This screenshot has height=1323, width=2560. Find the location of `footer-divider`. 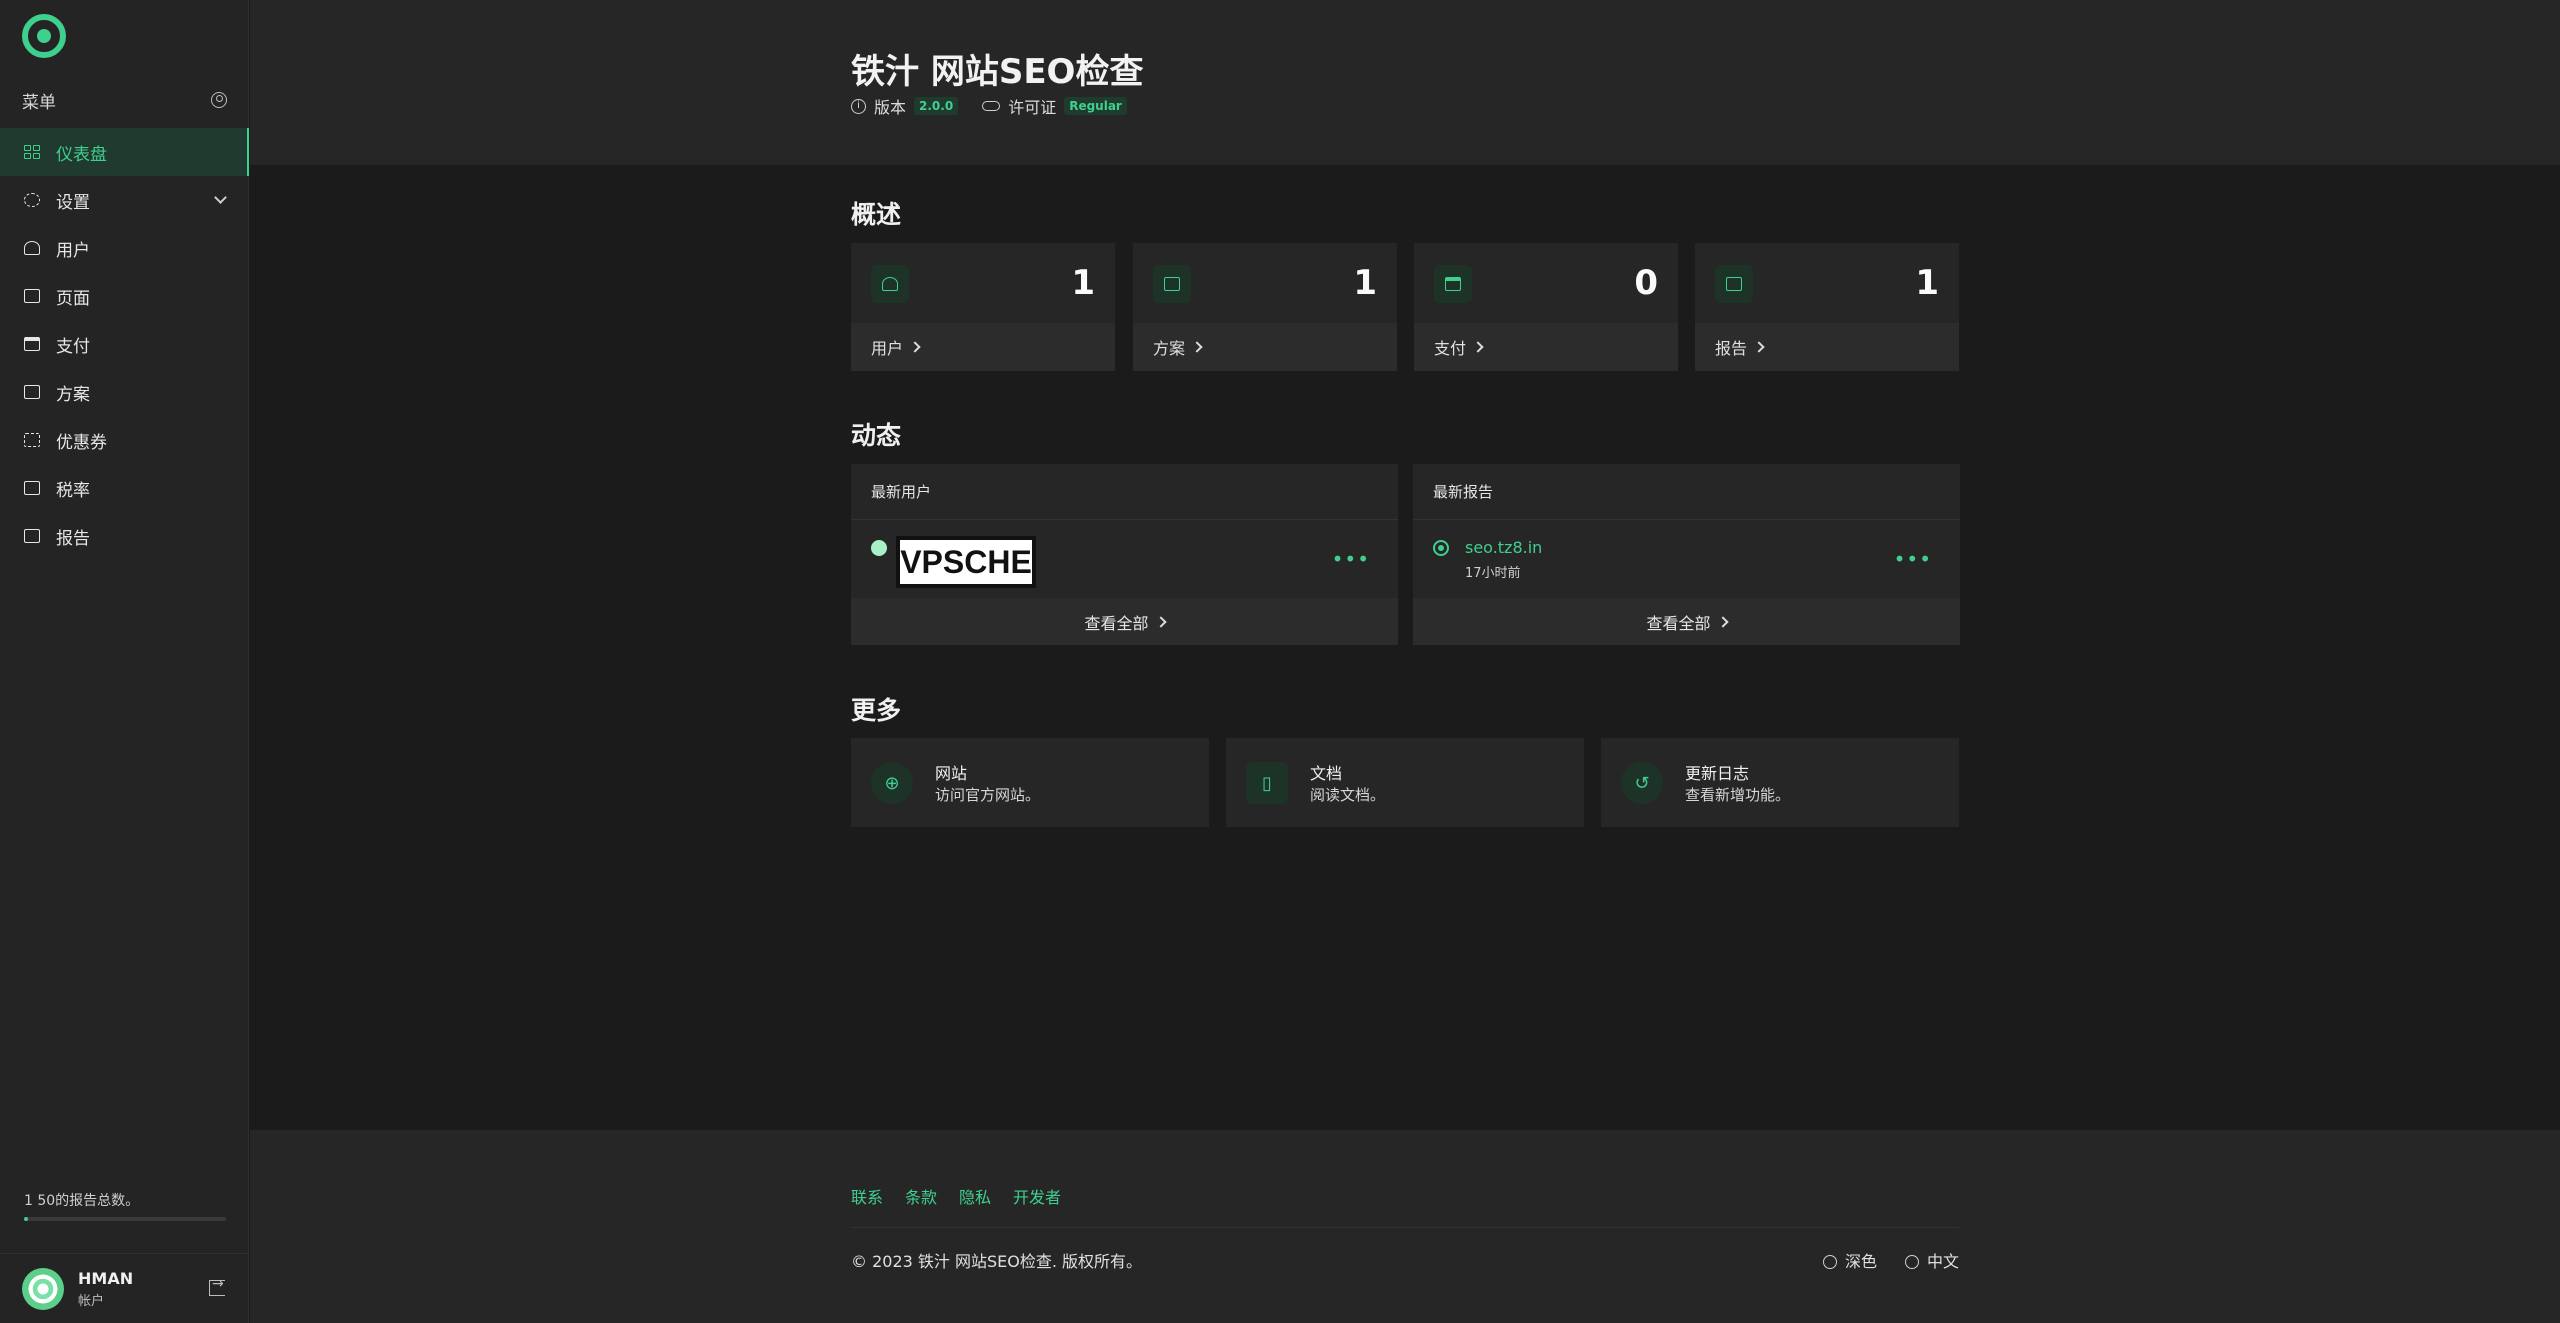

footer-divider is located at coordinates (1405, 1227).